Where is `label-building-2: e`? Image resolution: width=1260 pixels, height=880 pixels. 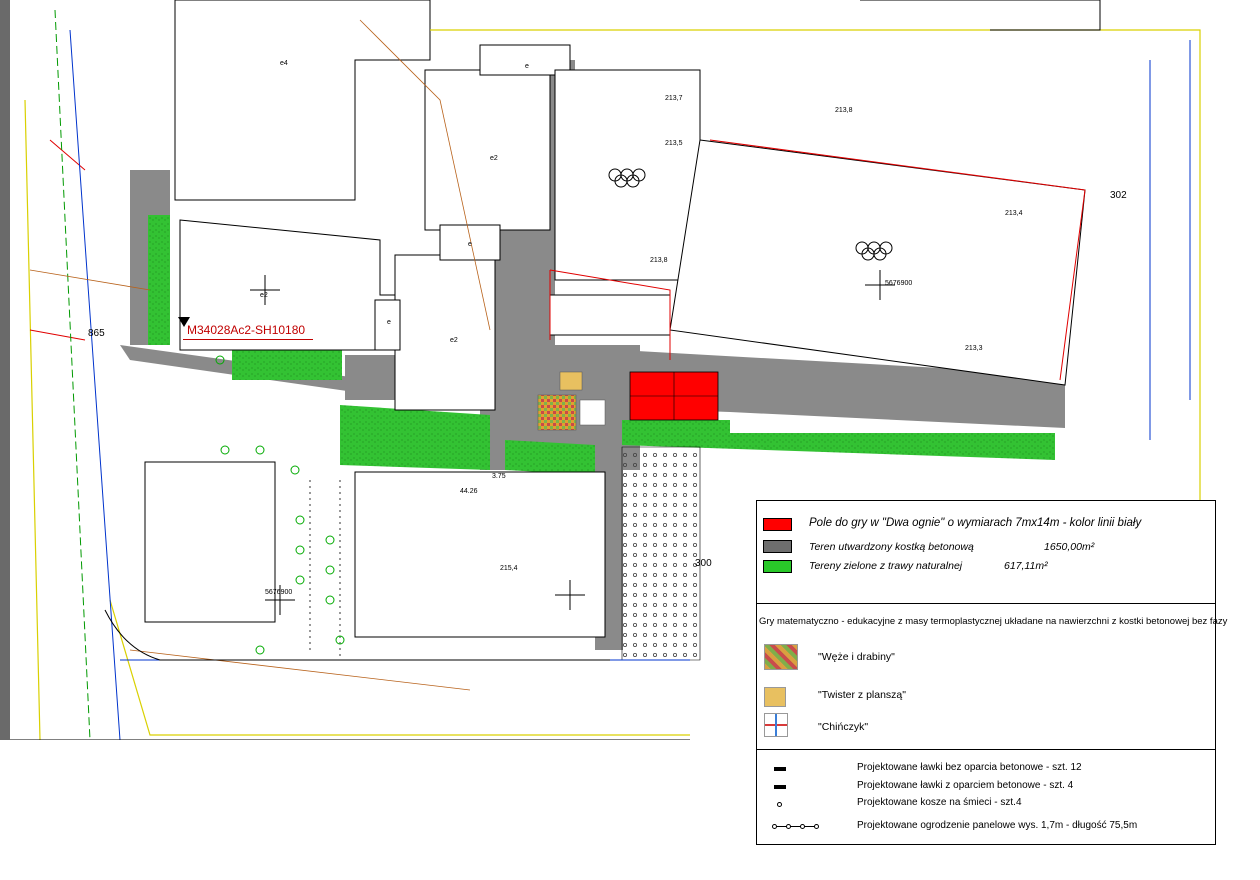 label-building-2: e is located at coordinates (527, 66).